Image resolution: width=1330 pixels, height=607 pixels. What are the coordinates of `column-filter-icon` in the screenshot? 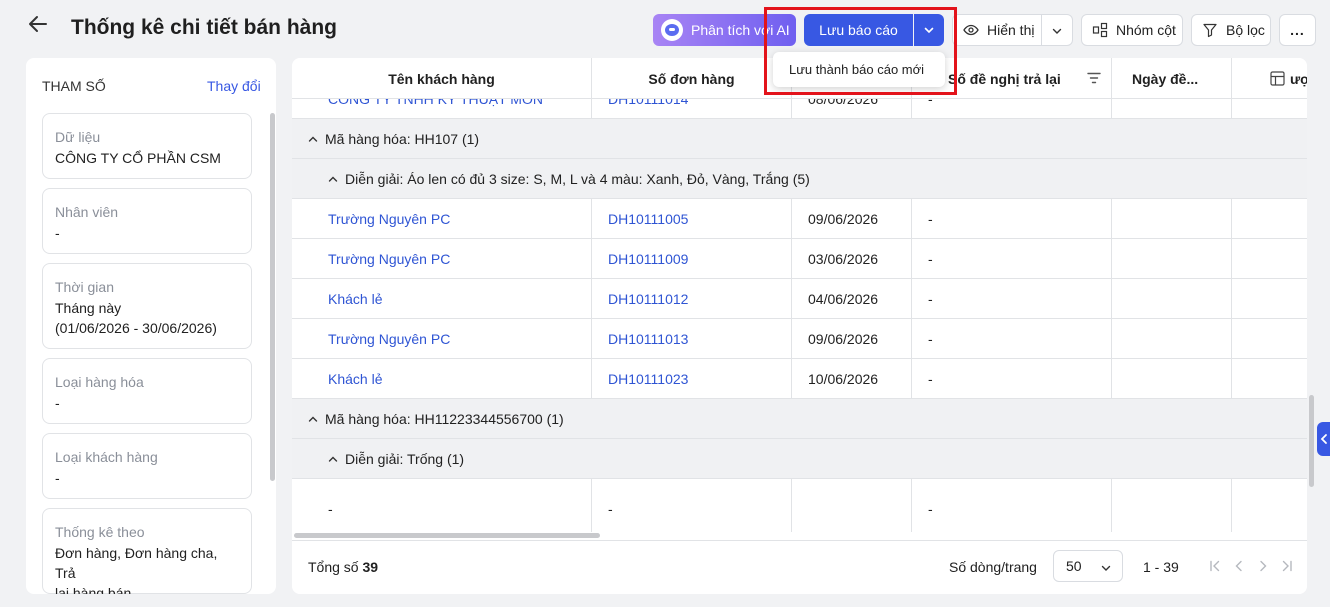 It's located at (1094, 78).